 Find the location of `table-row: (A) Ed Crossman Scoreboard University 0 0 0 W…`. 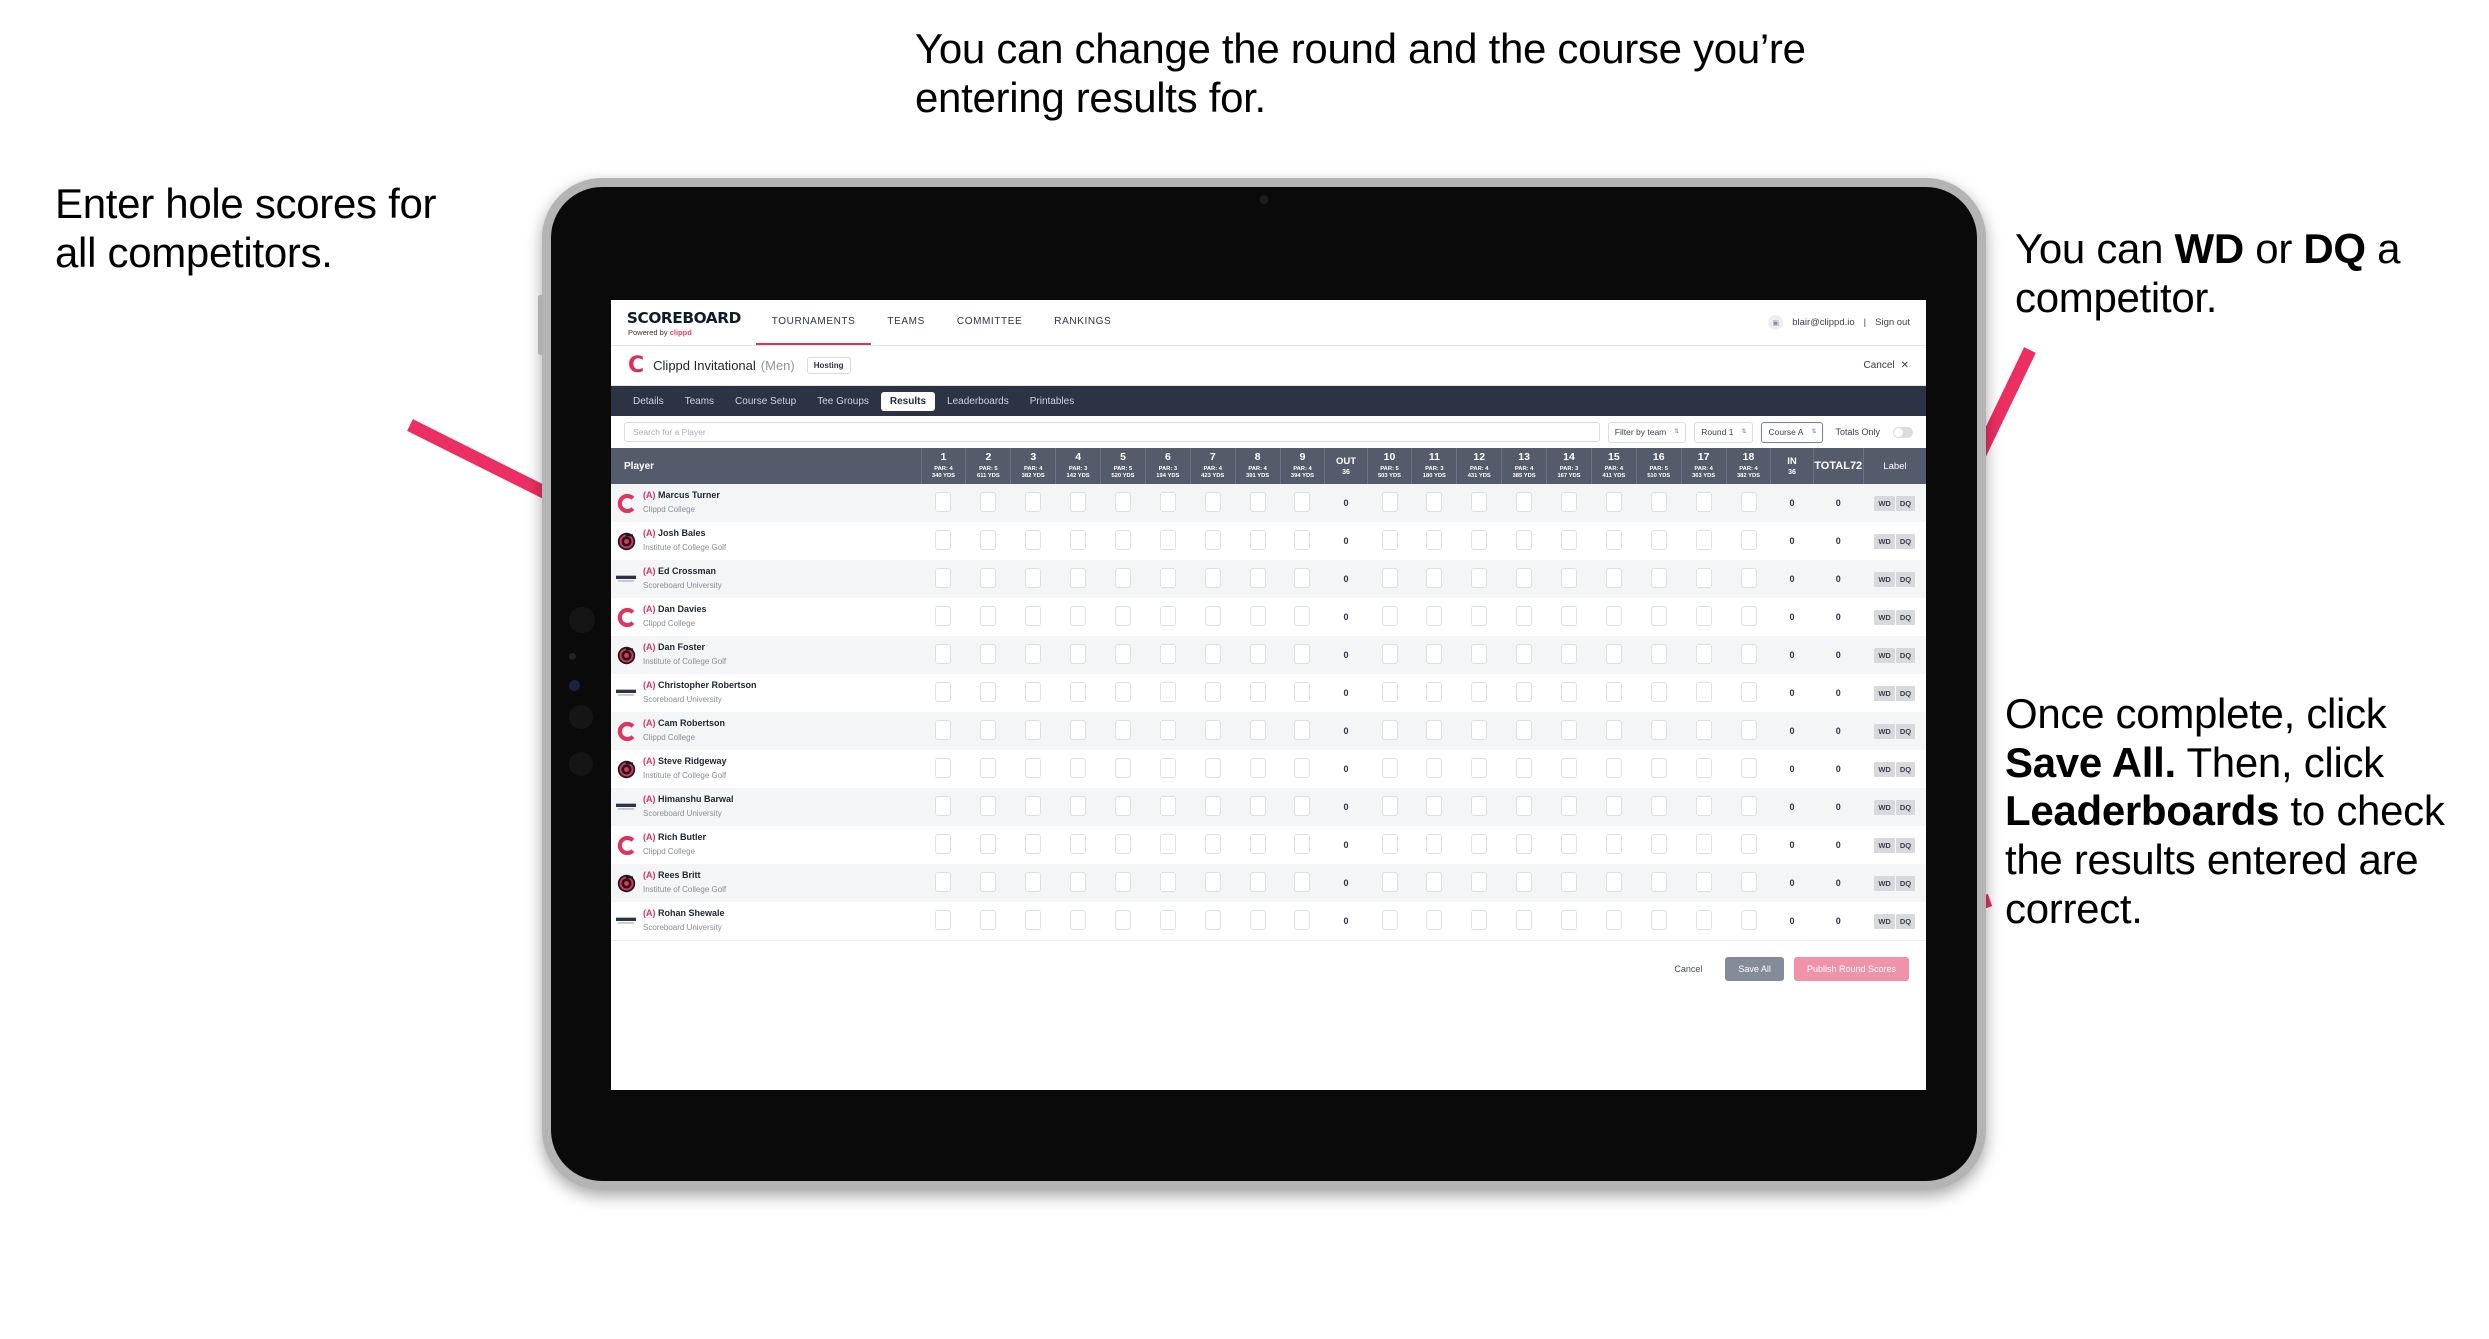

table-row: (A) Ed Crossman Scoreboard University 0 0 0 W… is located at coordinates (1268, 579).